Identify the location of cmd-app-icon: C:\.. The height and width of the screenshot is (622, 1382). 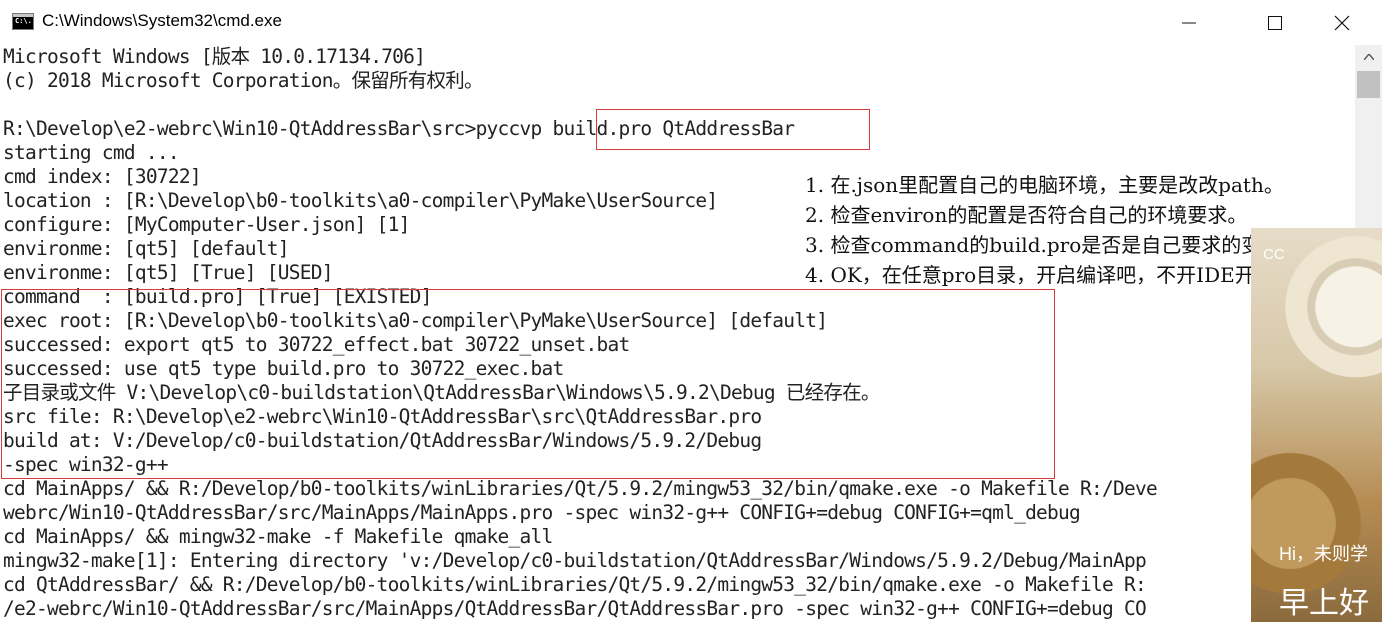
(23, 21).